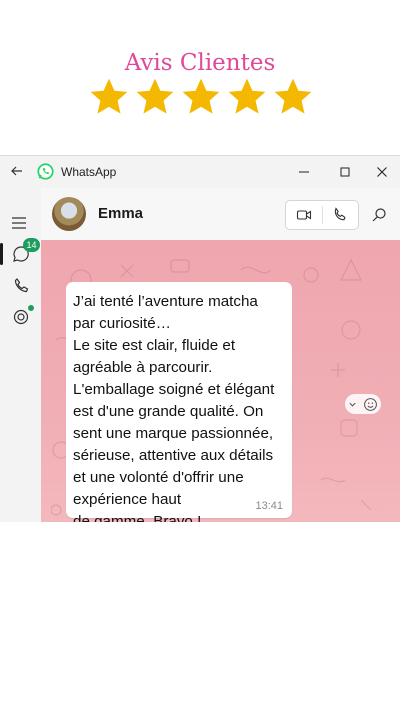  I want to click on contact-avatar, so click(69, 214).